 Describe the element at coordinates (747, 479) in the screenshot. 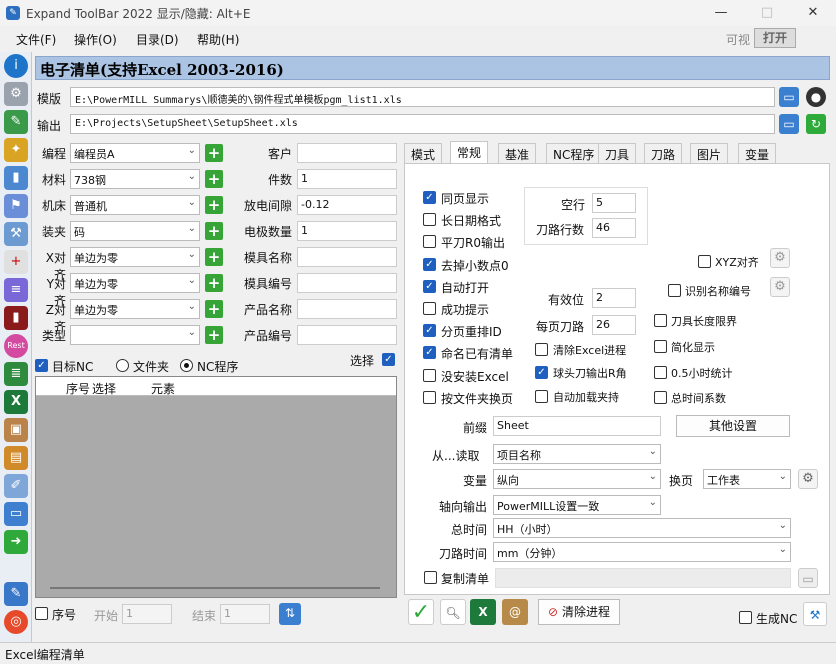

I see `page-break-select: 工作表 ⌄` at that location.